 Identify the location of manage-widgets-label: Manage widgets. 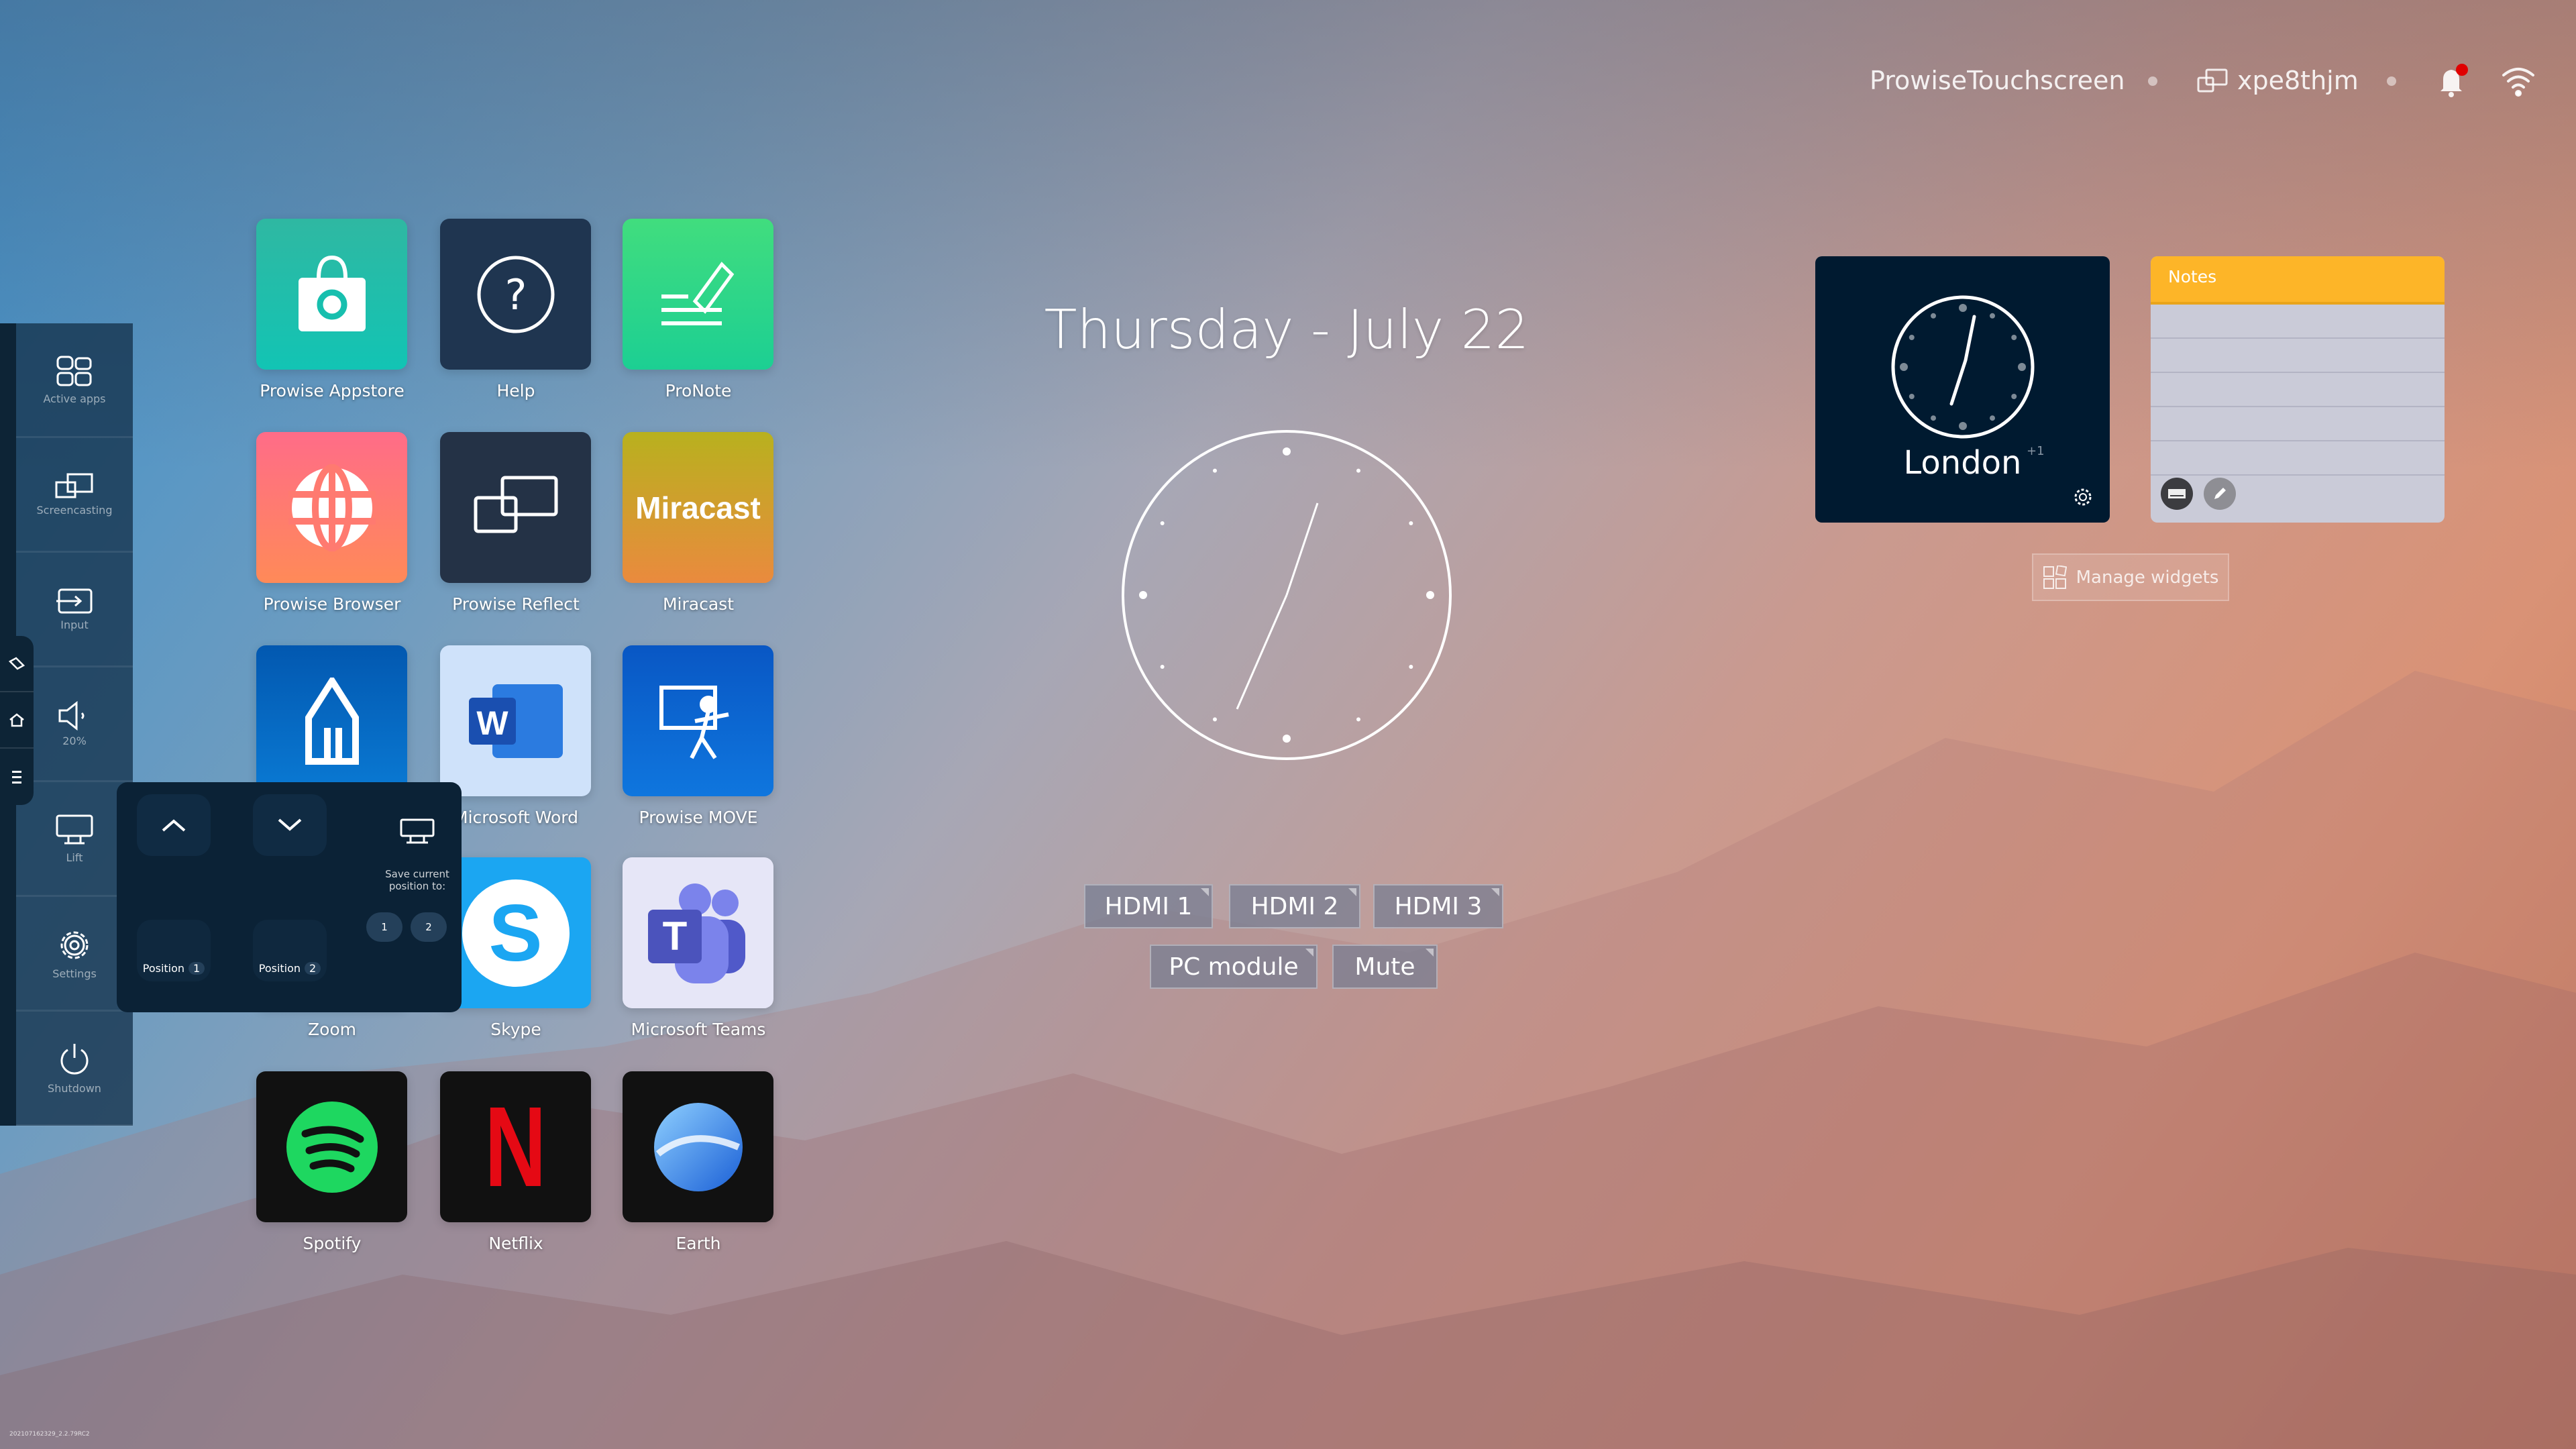
(2147, 577).